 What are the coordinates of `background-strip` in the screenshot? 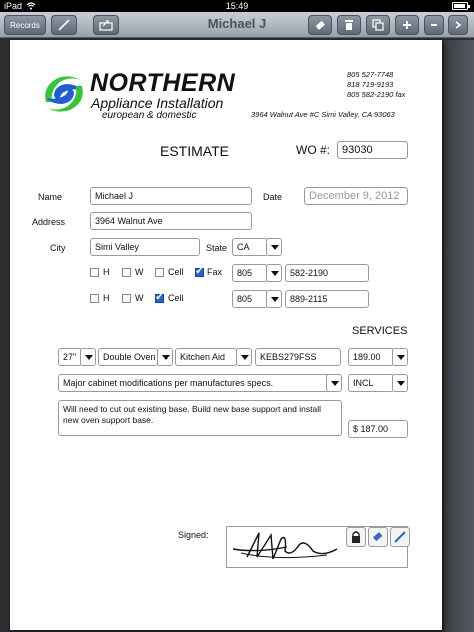 It's located at (459, 336).